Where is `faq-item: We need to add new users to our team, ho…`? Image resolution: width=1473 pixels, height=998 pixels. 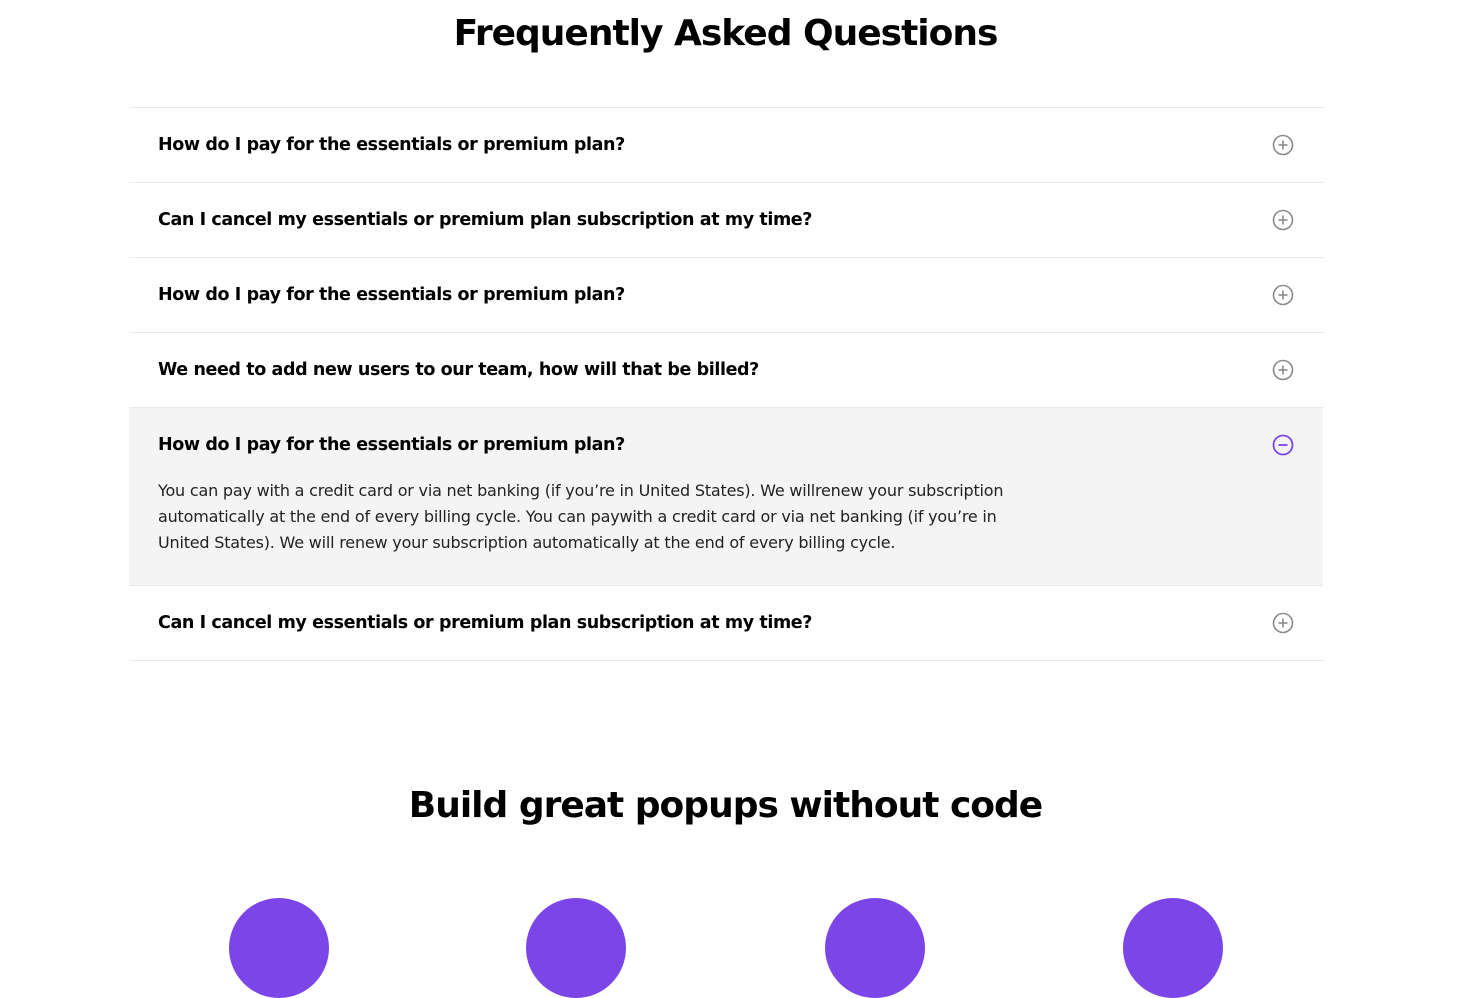
faq-item: We need to add new users to our team, ho… is located at coordinates (726, 370).